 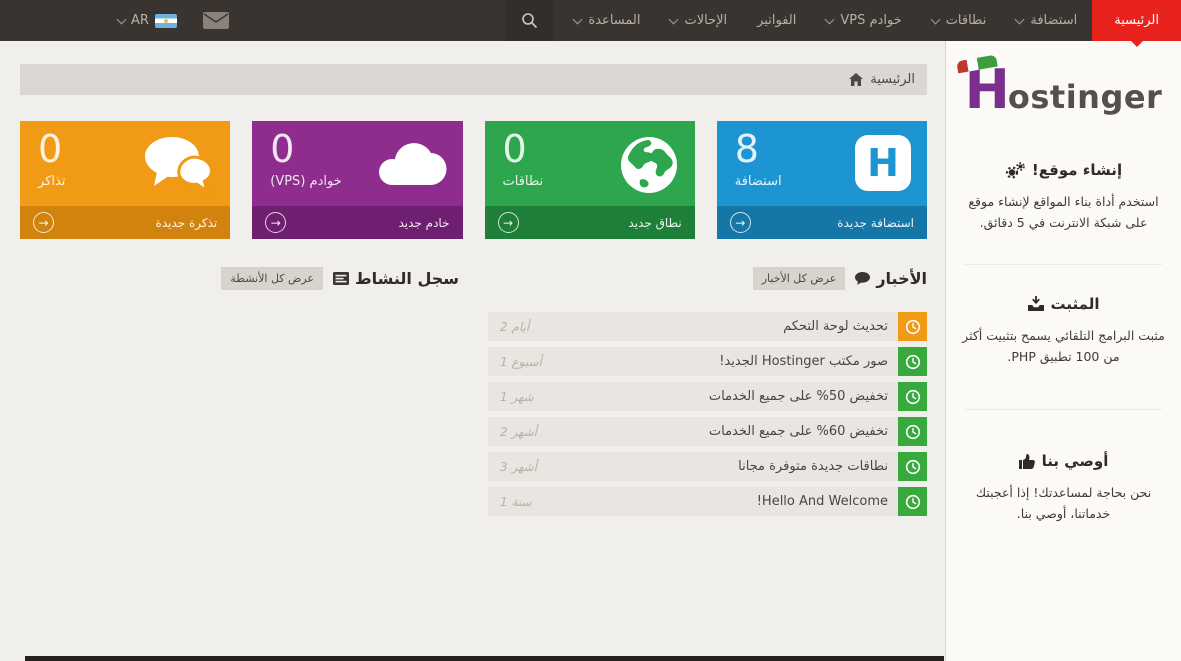 What do you see at coordinates (883, 163) in the screenshot?
I see `hostinger-h-icon: H` at bounding box center [883, 163].